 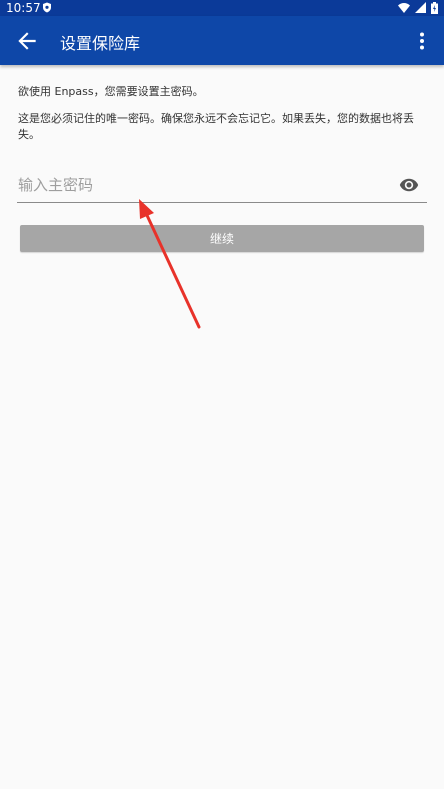 I want to click on page-title: 设置保险库, so click(x=100, y=43).